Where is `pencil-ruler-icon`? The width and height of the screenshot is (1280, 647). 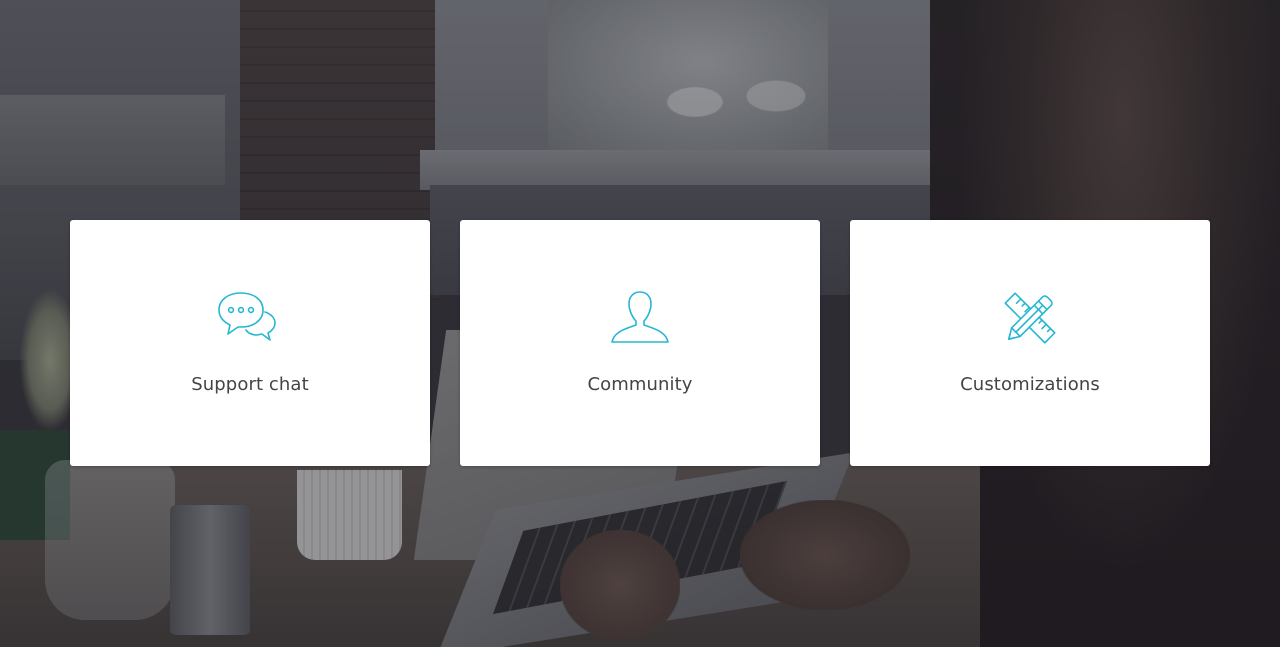
pencil-ruler-icon is located at coordinates (1030, 318).